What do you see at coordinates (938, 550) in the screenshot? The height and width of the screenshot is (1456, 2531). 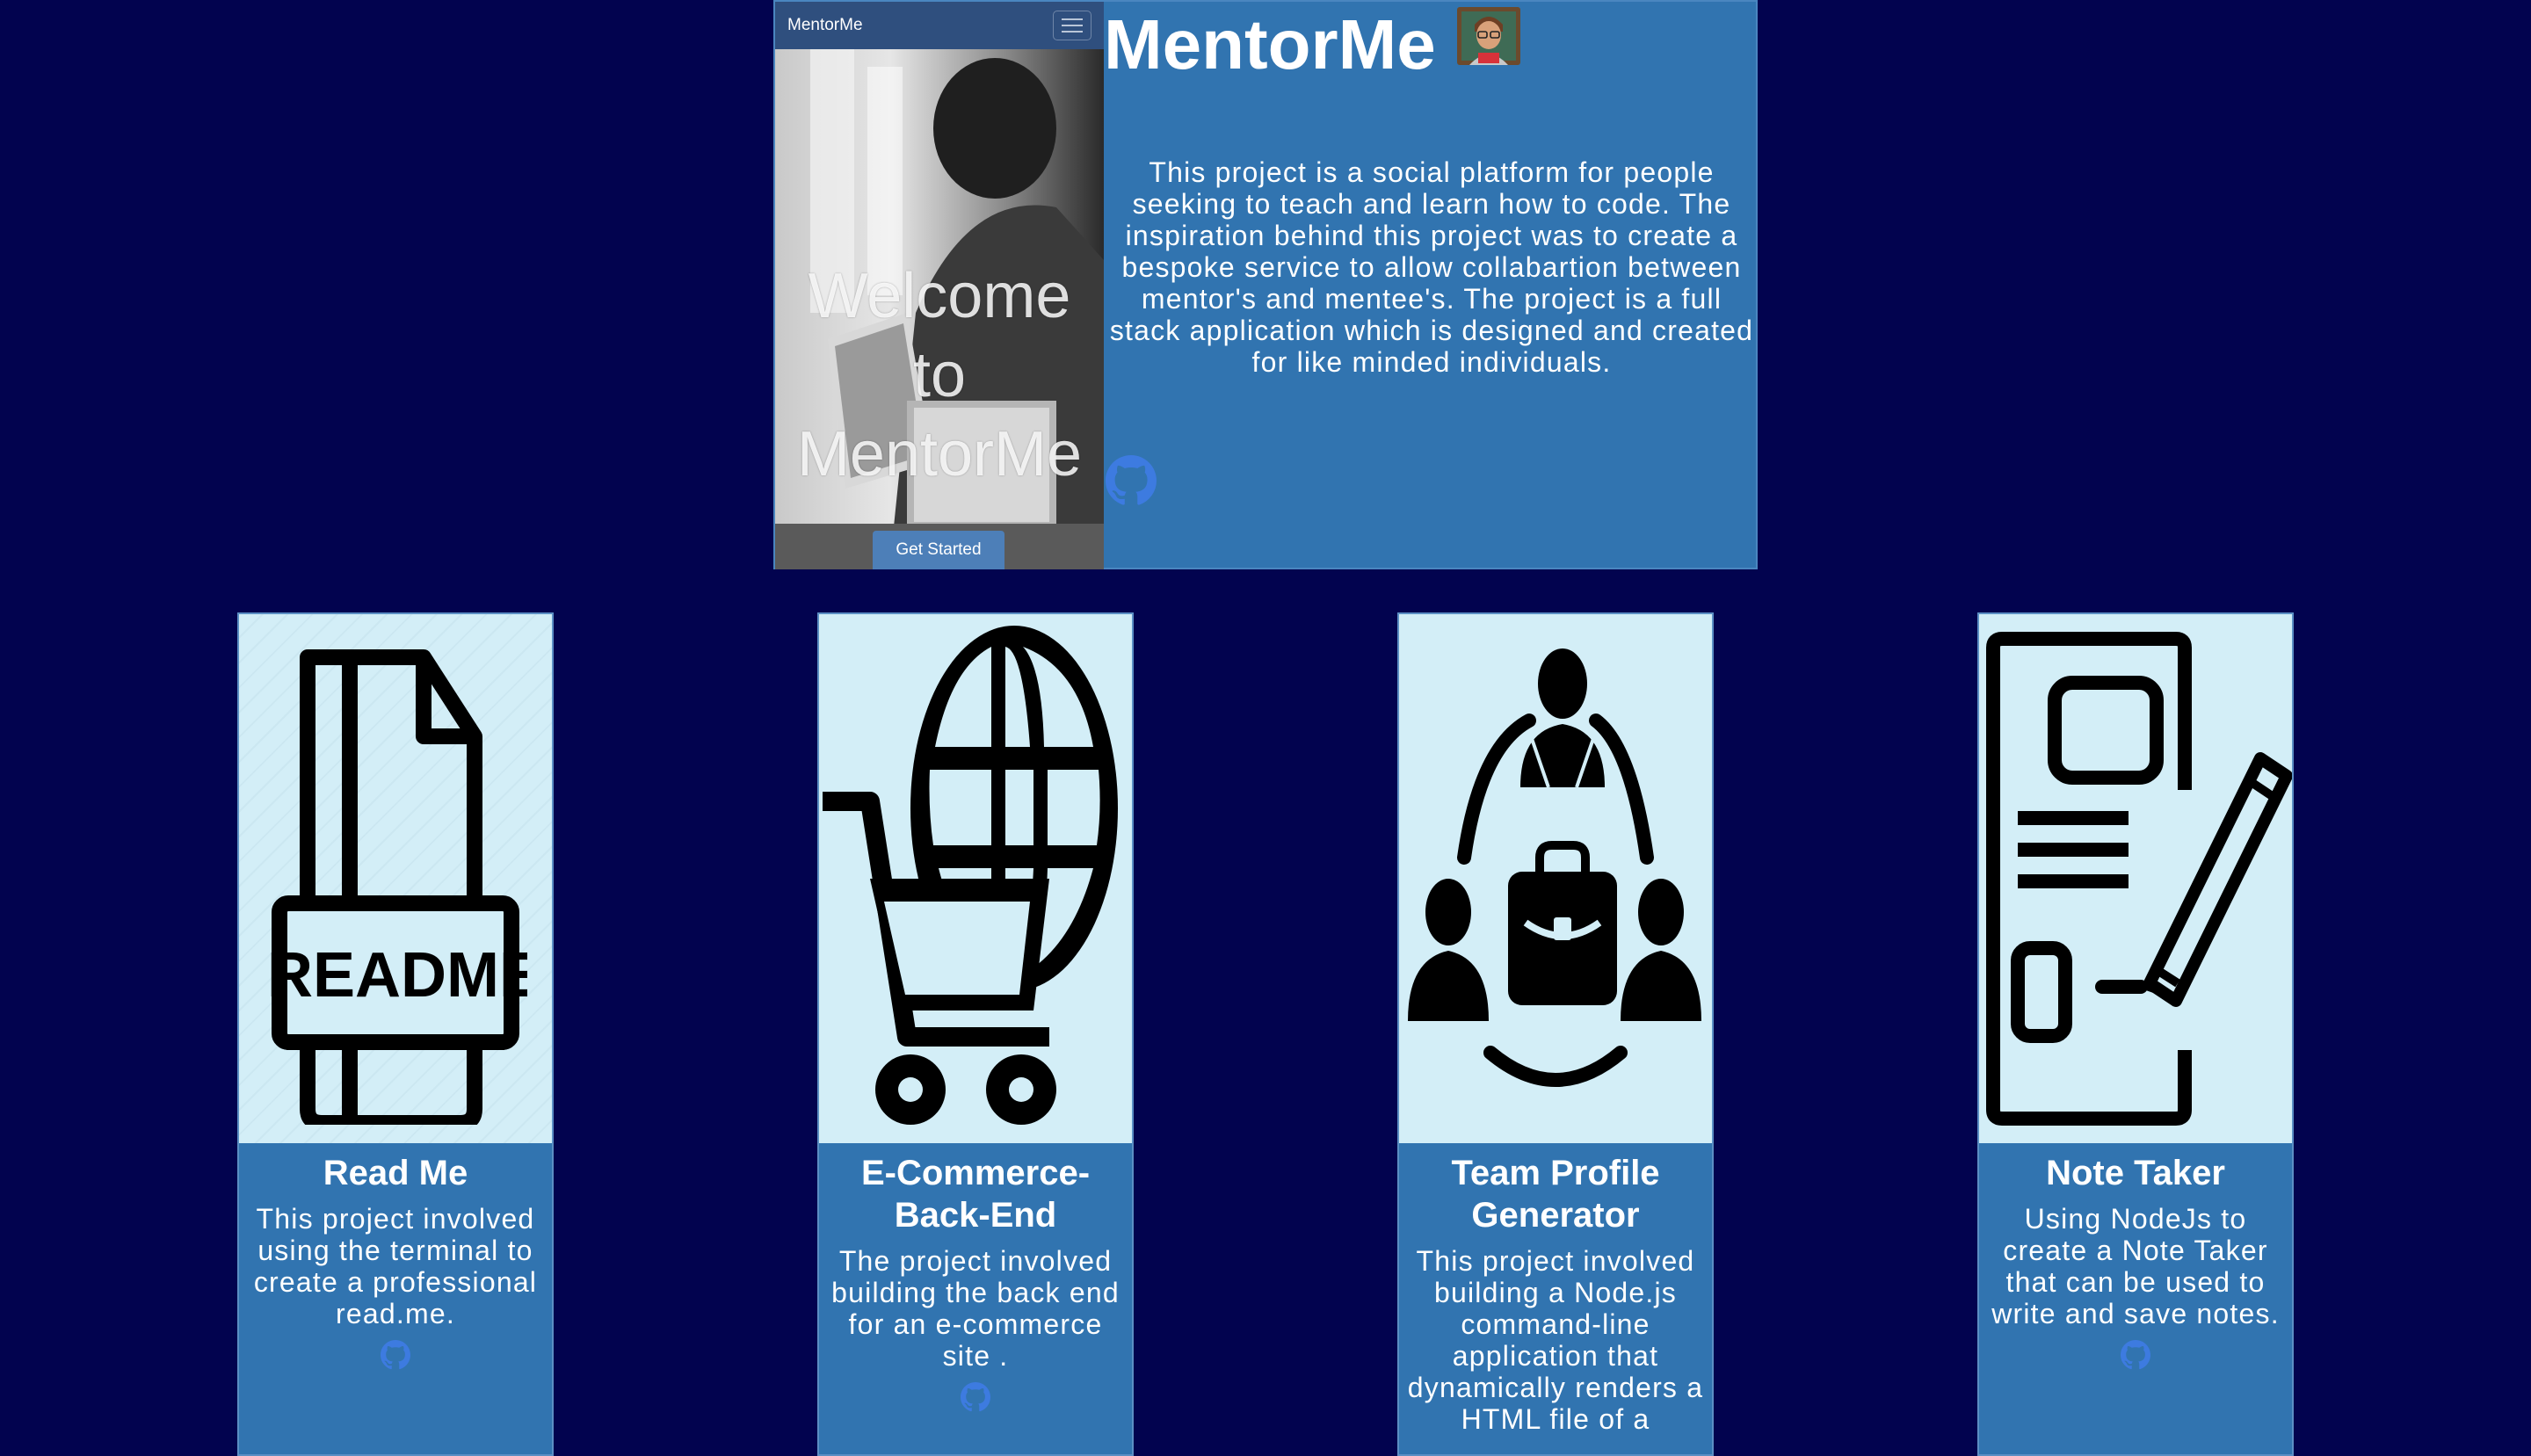 I see `get-started-button: Get Started` at bounding box center [938, 550].